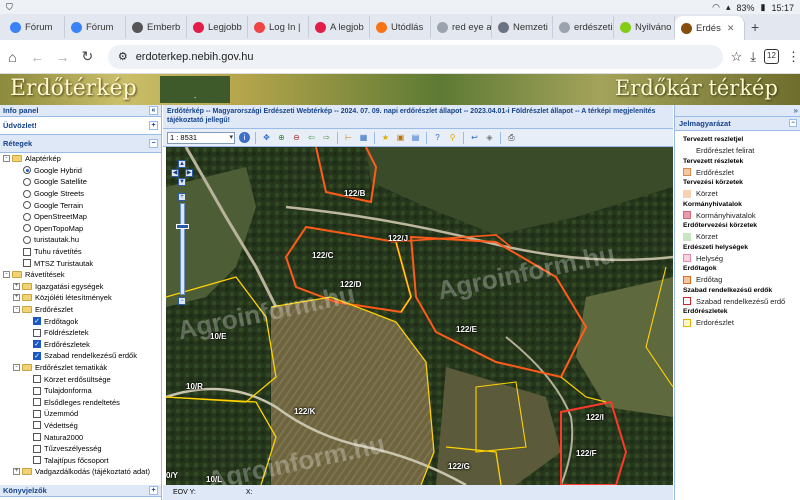 The width and height of the screenshot is (800, 500). Describe the element at coordinates (737, 57) in the screenshot. I see `bookmark-star-icon: ☆` at that location.